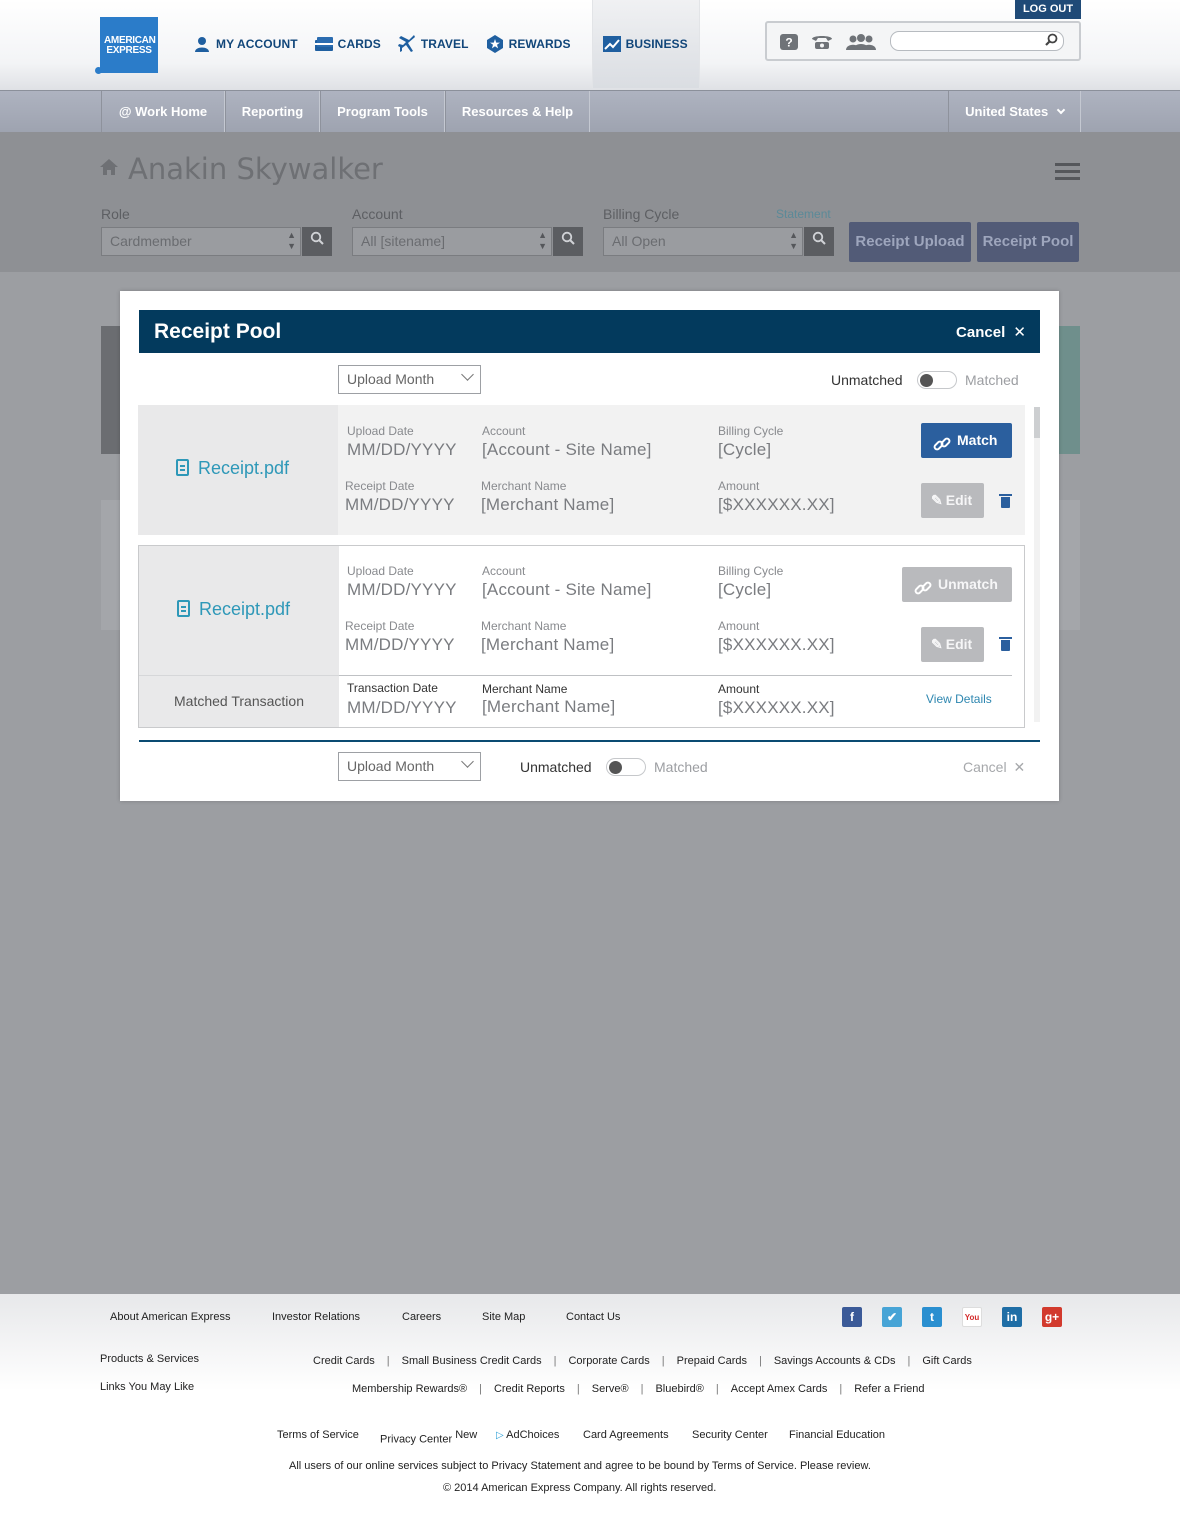  What do you see at coordinates (1037, 422) in the screenshot?
I see `scrollbar-thumb` at bounding box center [1037, 422].